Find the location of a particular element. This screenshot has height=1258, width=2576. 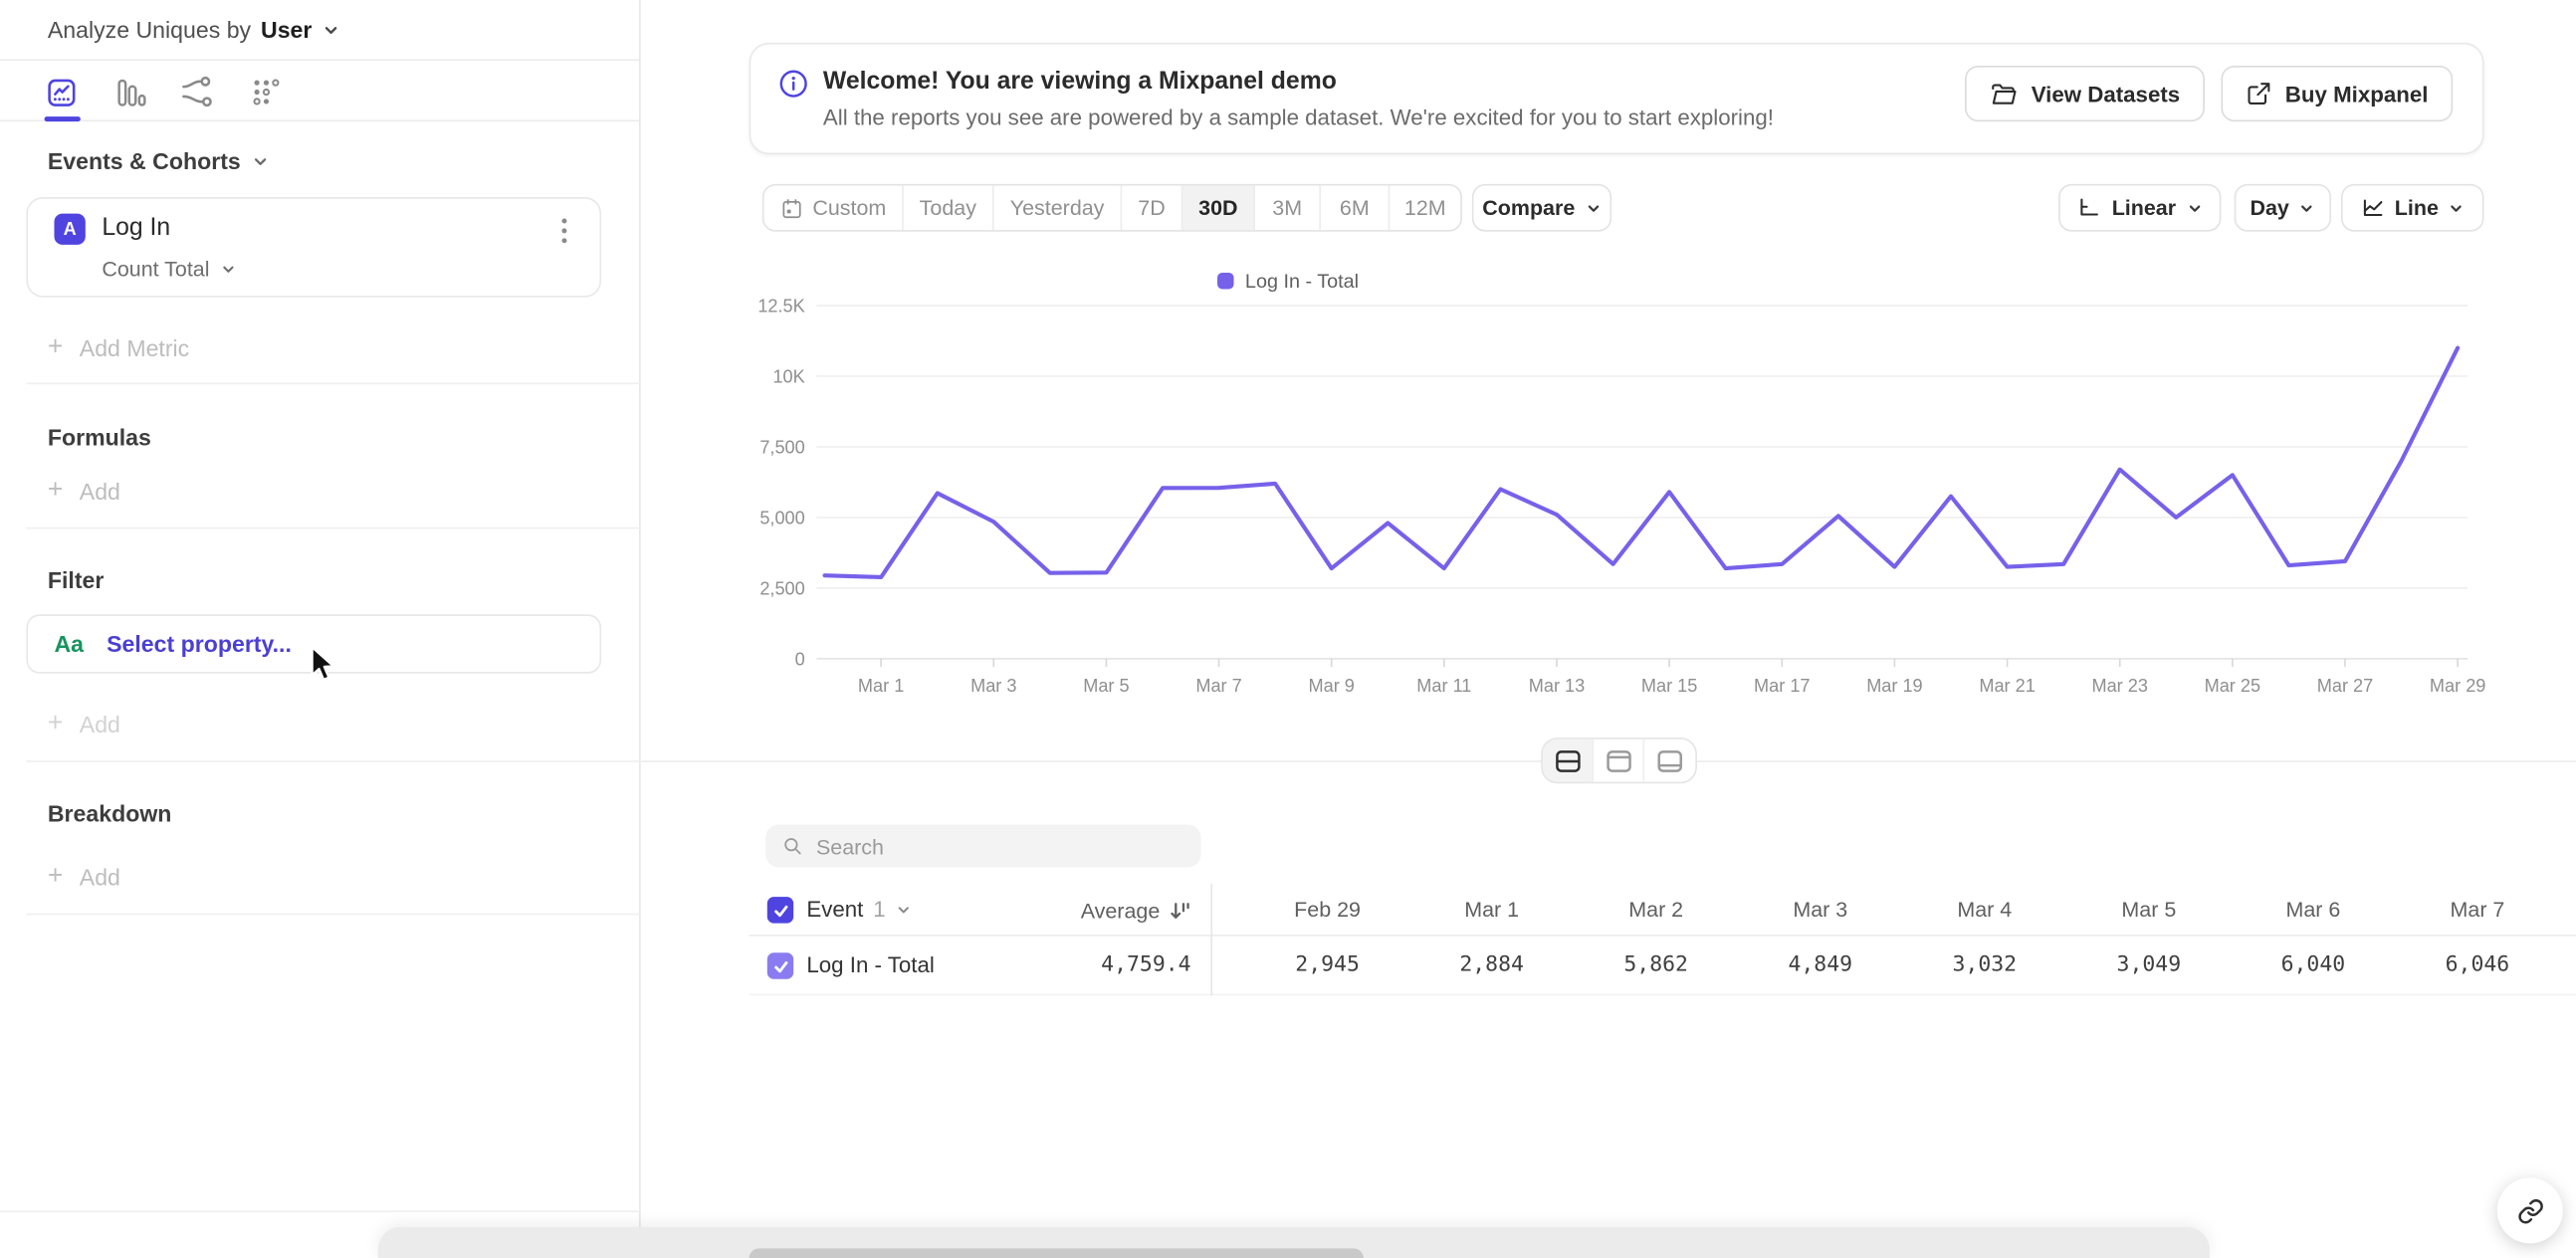

svg-text: Mar 19 is located at coordinates (1894, 686).